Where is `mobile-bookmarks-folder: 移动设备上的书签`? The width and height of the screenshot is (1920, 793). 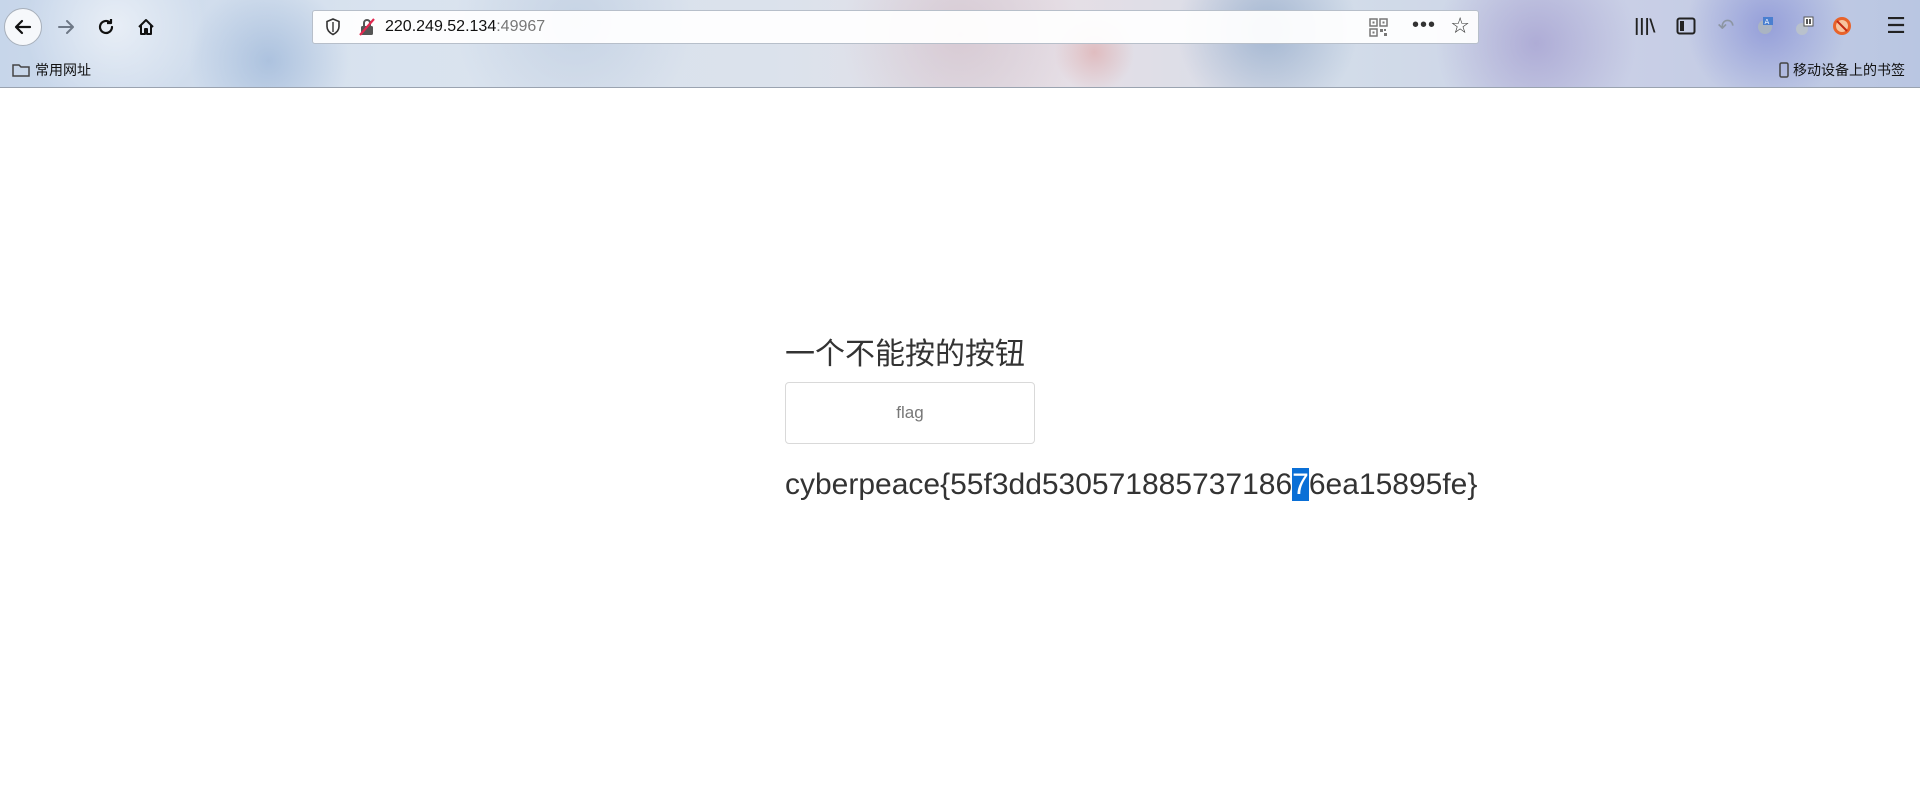
mobile-bookmarks-folder: 移动设备上的书签 is located at coordinates (1842, 70).